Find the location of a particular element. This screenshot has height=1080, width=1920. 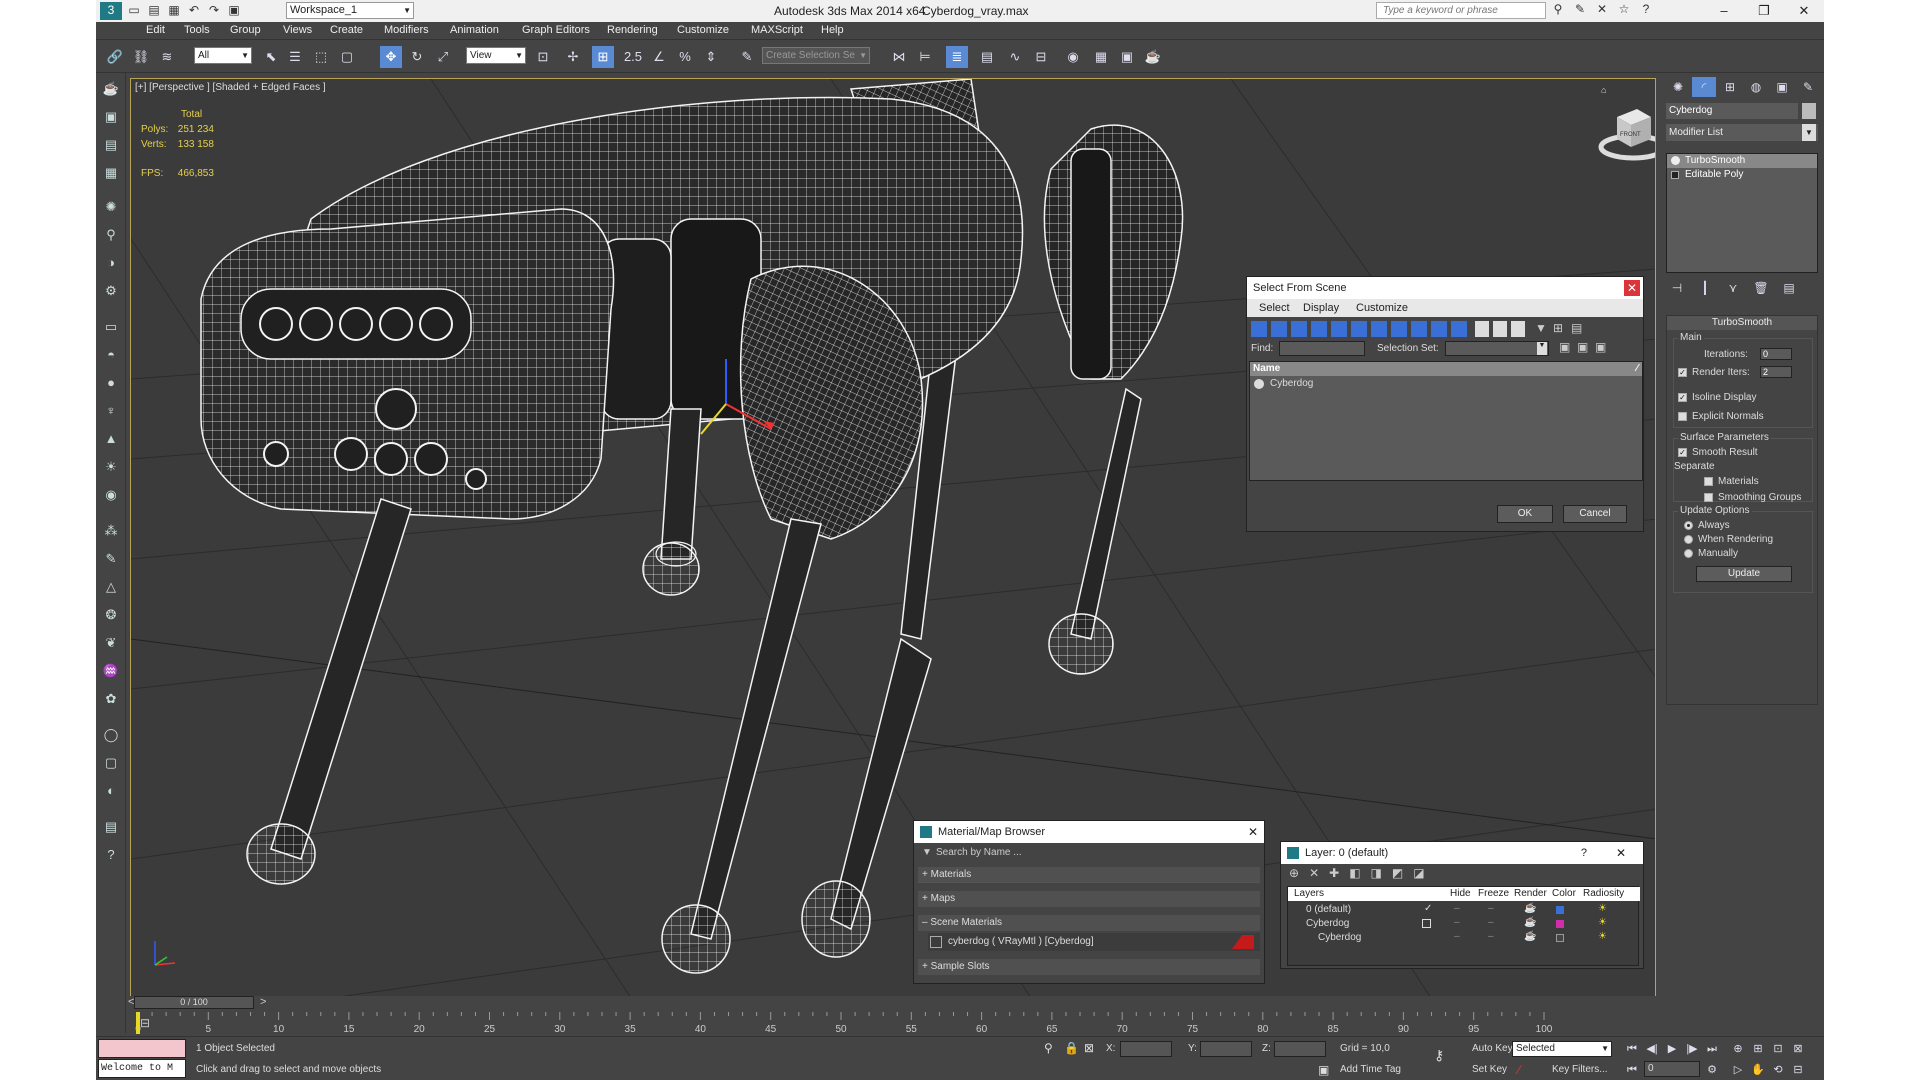

schematic-view-icon: ⊟ is located at coordinates (1041, 57).